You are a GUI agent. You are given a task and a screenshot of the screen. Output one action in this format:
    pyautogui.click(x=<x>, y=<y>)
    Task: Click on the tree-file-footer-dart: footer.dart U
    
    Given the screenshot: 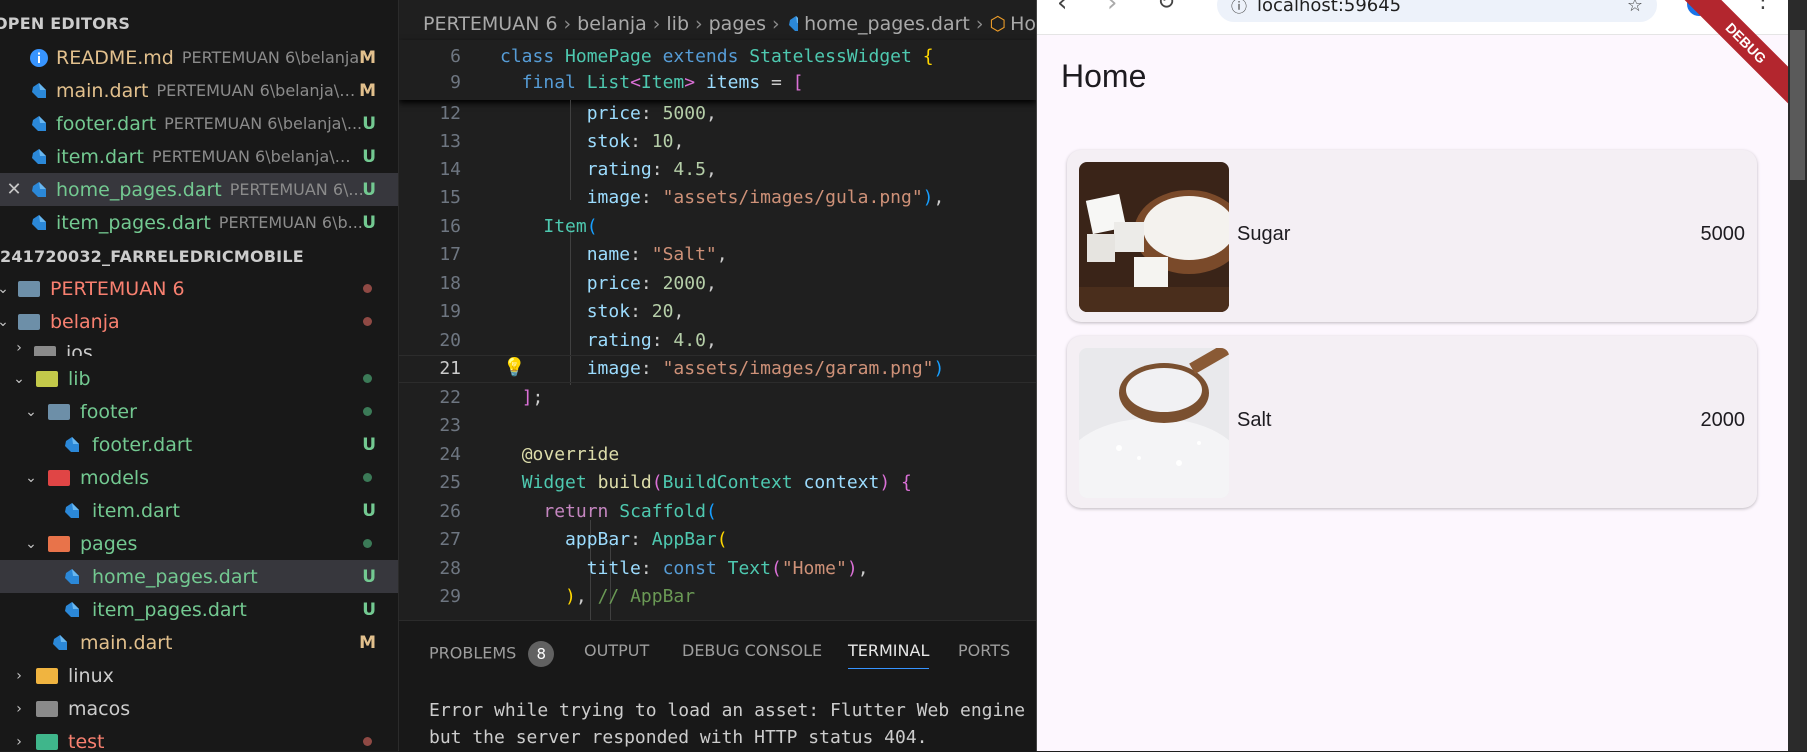 What is the action you would take?
    pyautogui.click(x=199, y=444)
    